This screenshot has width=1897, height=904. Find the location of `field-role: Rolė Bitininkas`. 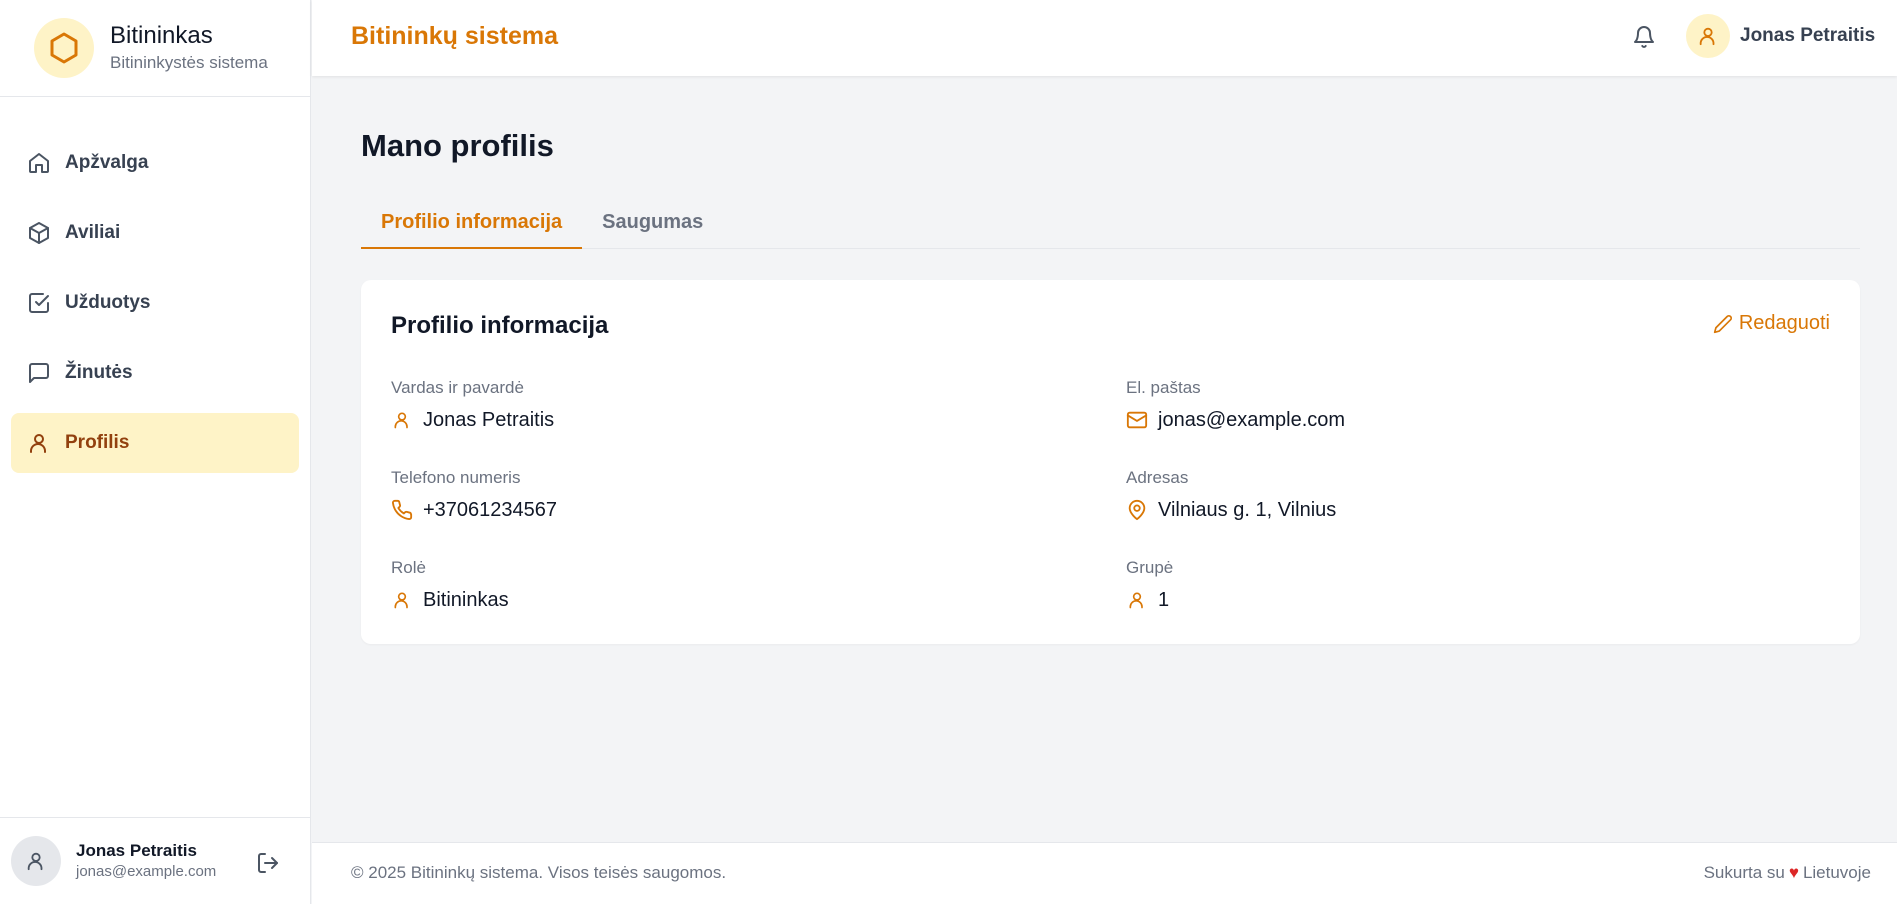

field-role: Rolė Bitininkas is located at coordinates (450, 585).